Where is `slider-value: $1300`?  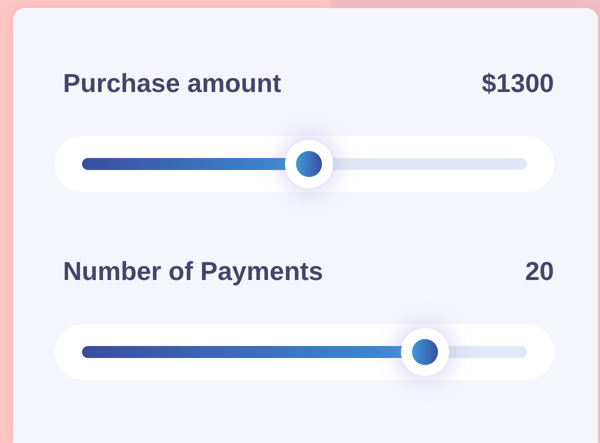 slider-value: $1300 is located at coordinates (518, 83).